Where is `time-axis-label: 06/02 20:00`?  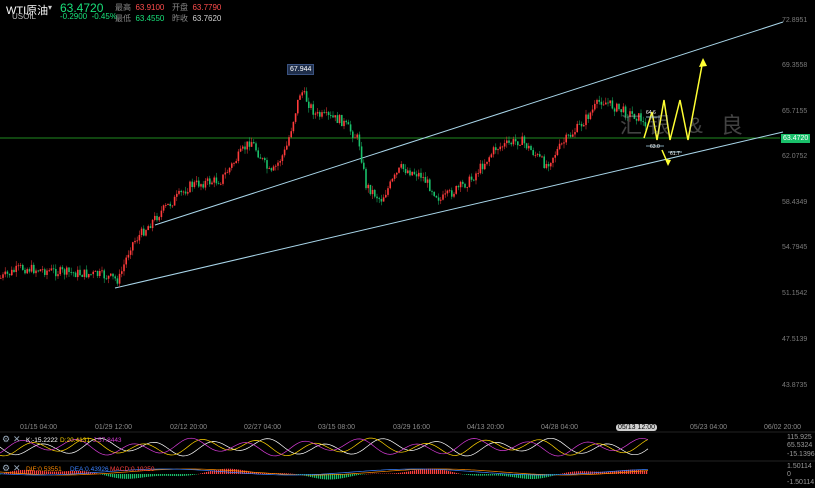 time-axis-label: 06/02 20:00 is located at coordinates (782, 427).